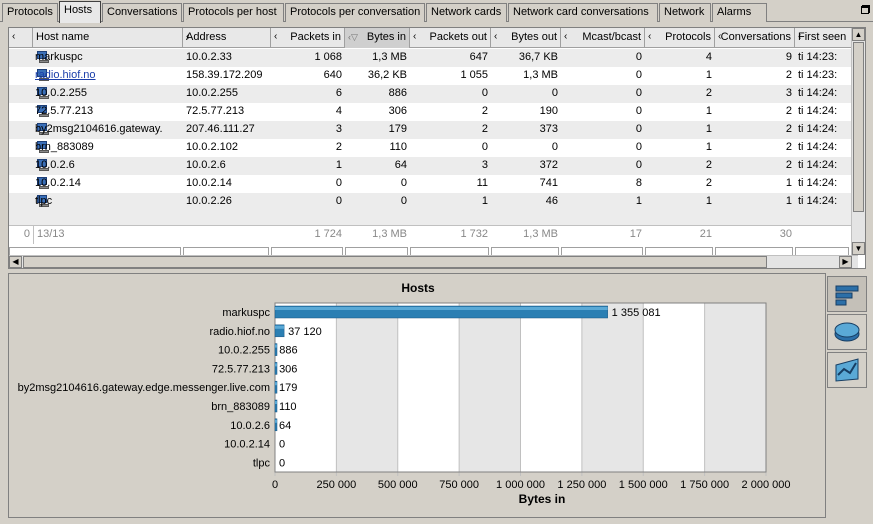 The width and height of the screenshot is (873, 524). What do you see at coordinates (551, 201) in the screenshot?
I see `cell-bytes-out: 46` at bounding box center [551, 201].